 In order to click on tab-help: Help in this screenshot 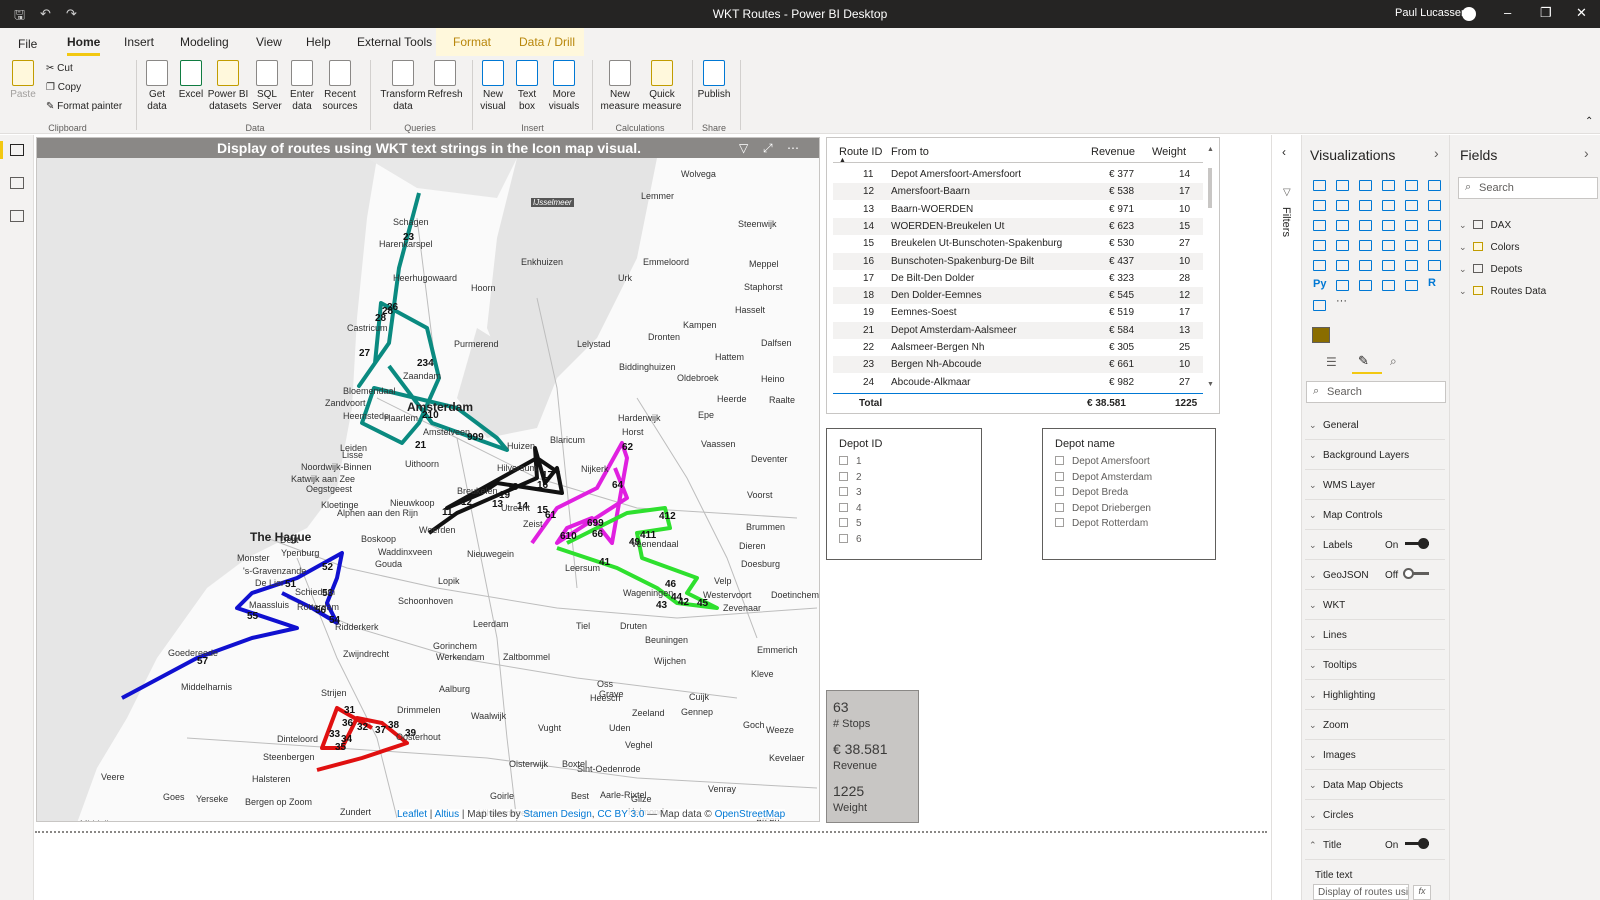, I will do `click(318, 42)`.